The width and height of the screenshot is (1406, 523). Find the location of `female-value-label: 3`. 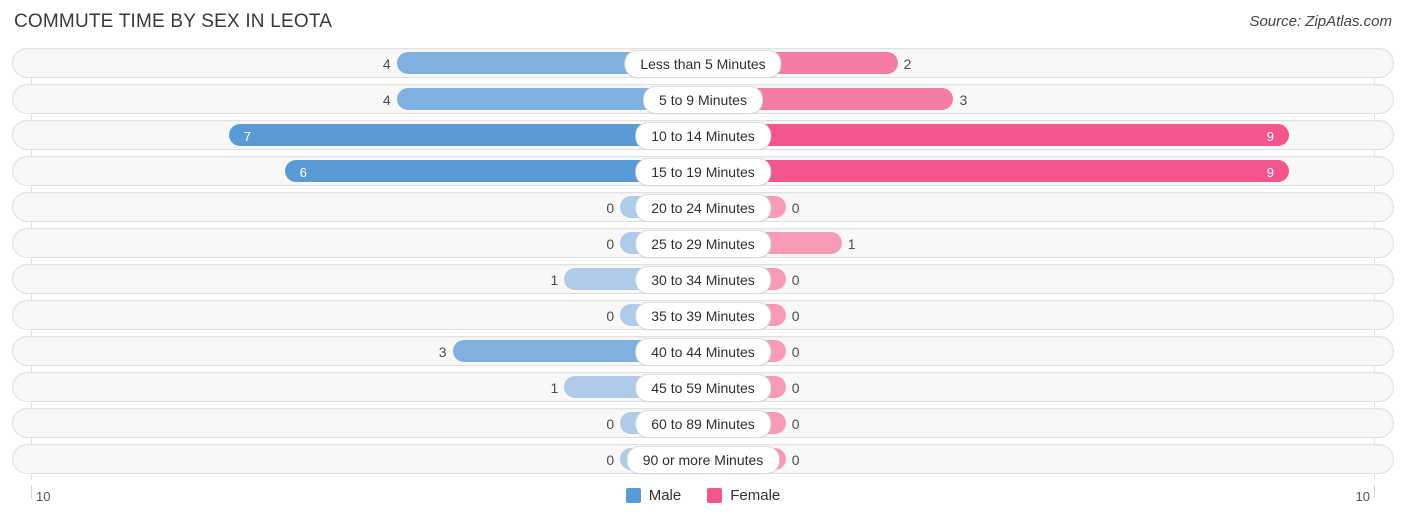

female-value-label: 3 is located at coordinates (963, 100).